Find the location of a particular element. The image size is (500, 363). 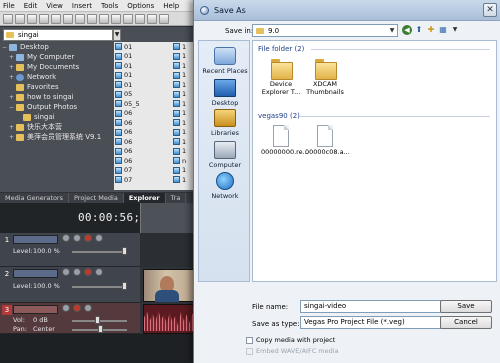

menu-help: Help is located at coordinates (171, 6).